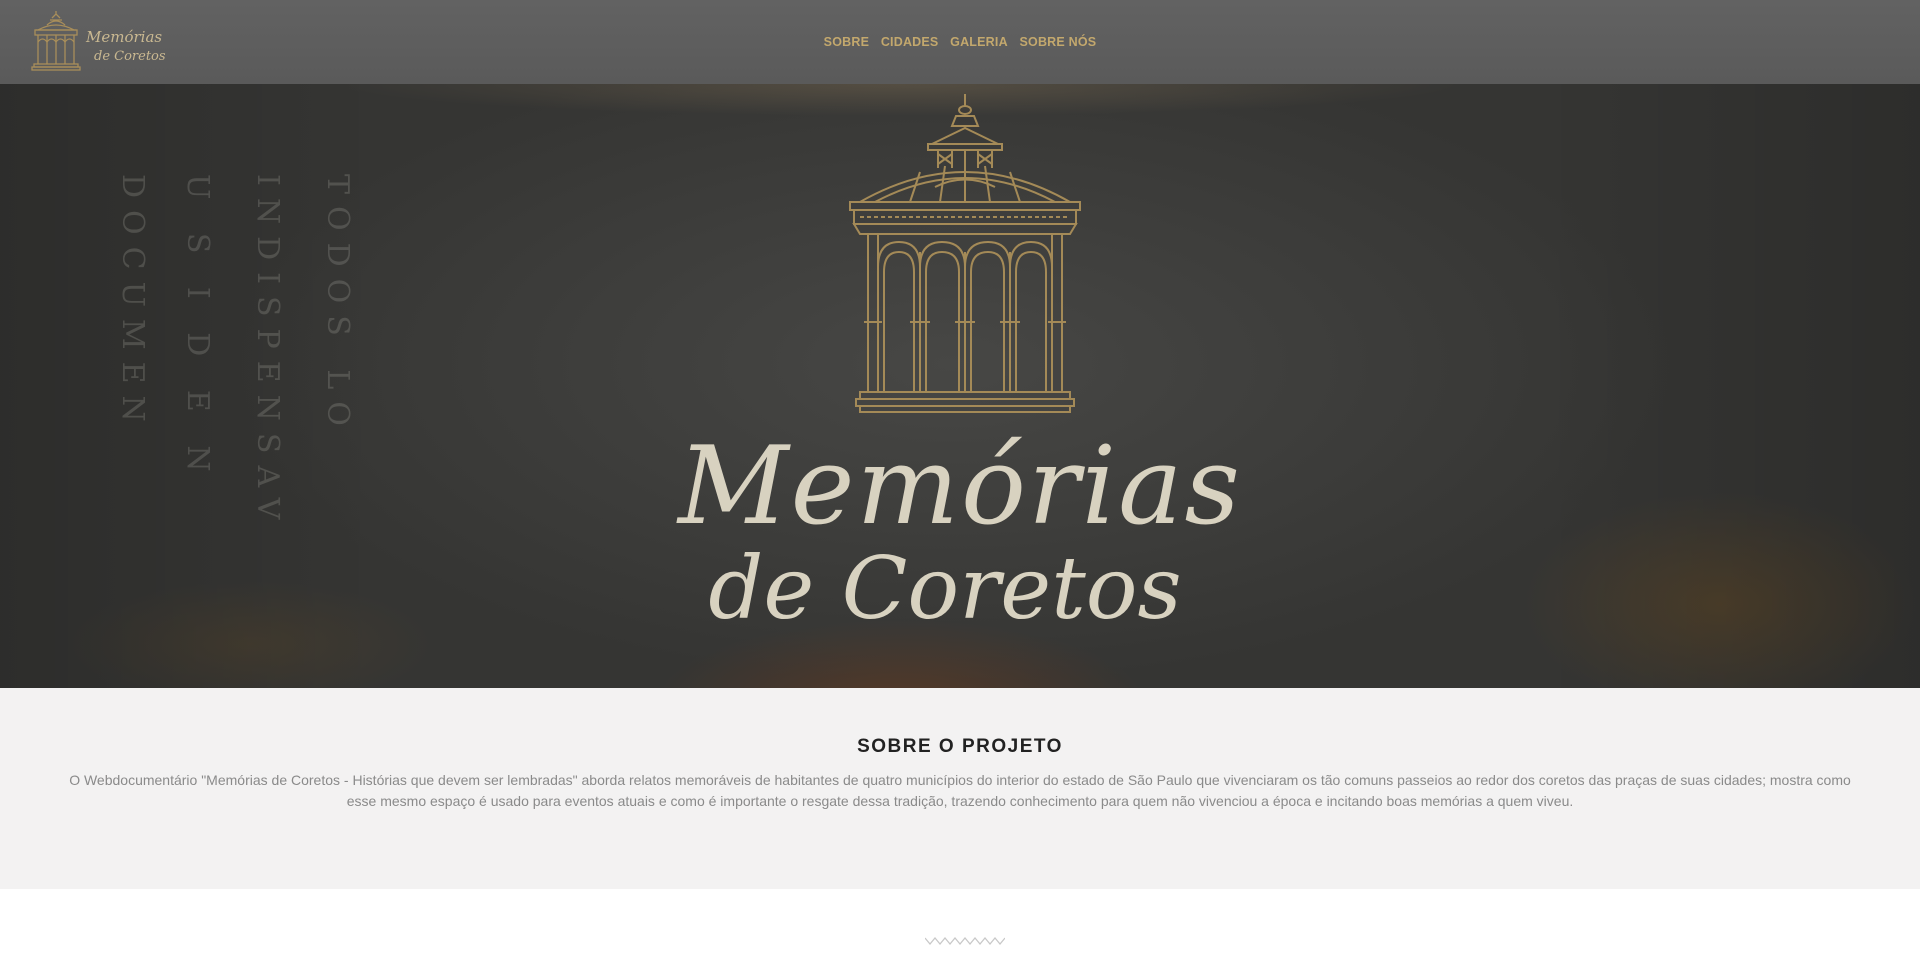 This screenshot has width=1920, height=969. I want to click on nav-item-cidades: CIDADES, so click(910, 42).